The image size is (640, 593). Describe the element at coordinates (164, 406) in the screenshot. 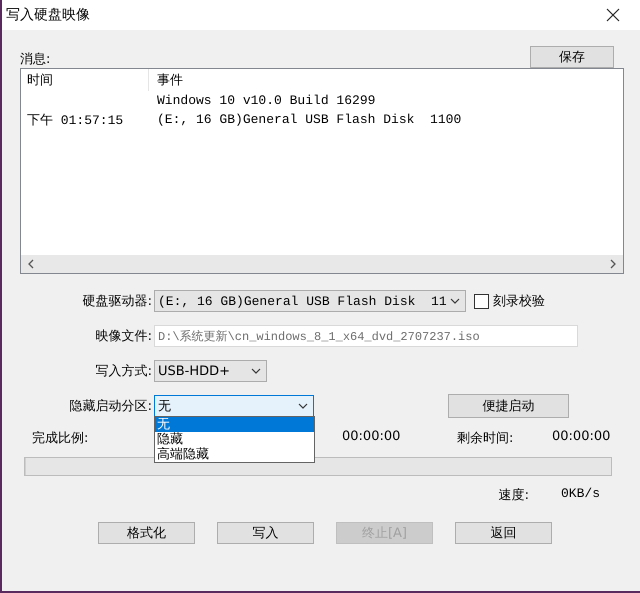

I see `dropdown-value: 无` at that location.